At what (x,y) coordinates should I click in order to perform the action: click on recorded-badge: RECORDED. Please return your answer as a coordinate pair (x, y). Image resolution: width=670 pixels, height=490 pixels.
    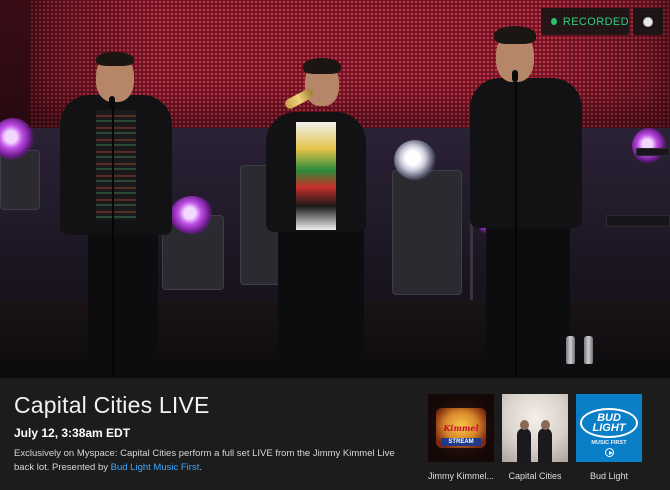
    Looking at the image, I should click on (585, 21).